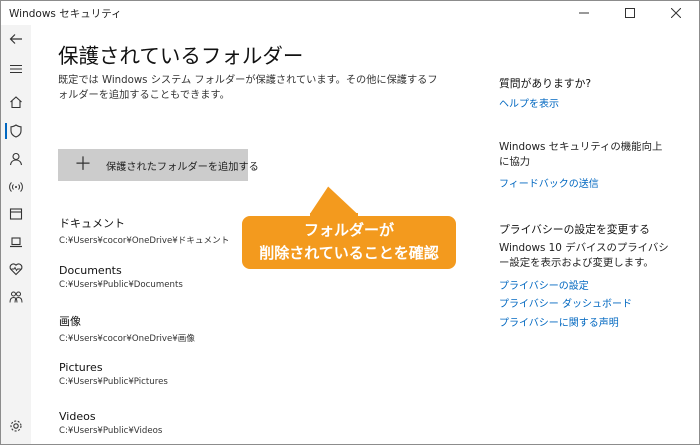 The image size is (700, 445). I want to click on feedback-link: フィードバックの送信, so click(549, 182).